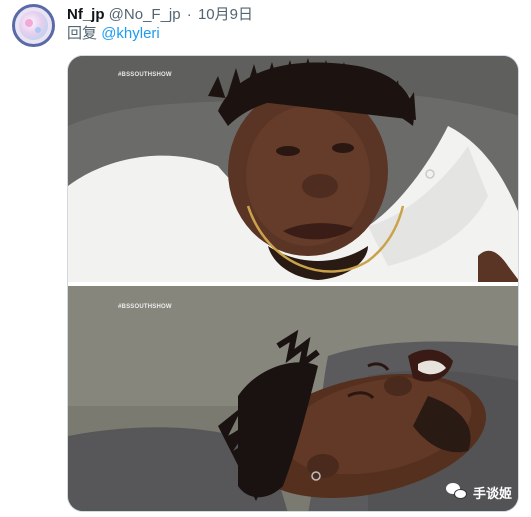 The image size is (531, 517). I want to click on user-handle: @No_F_jp, so click(145, 14).